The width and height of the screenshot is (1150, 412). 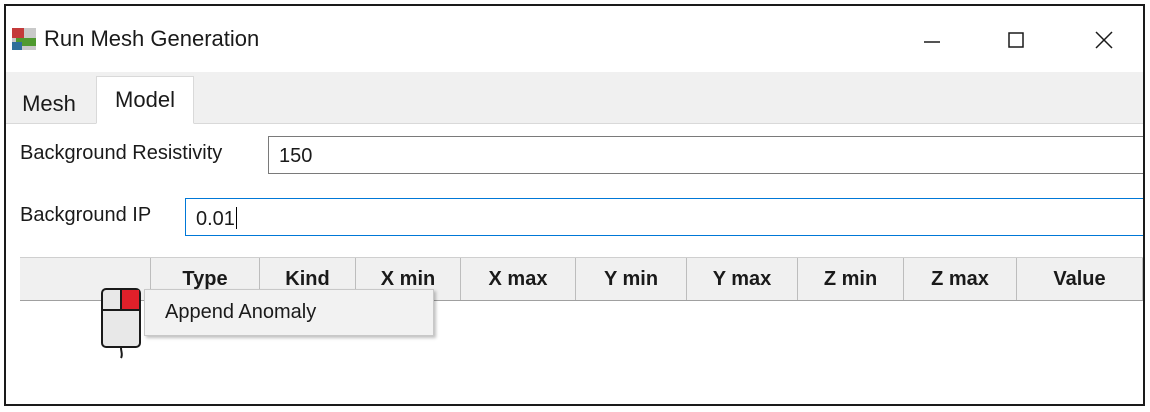 I want to click on column-header-x-max: X max, so click(x=518, y=279).